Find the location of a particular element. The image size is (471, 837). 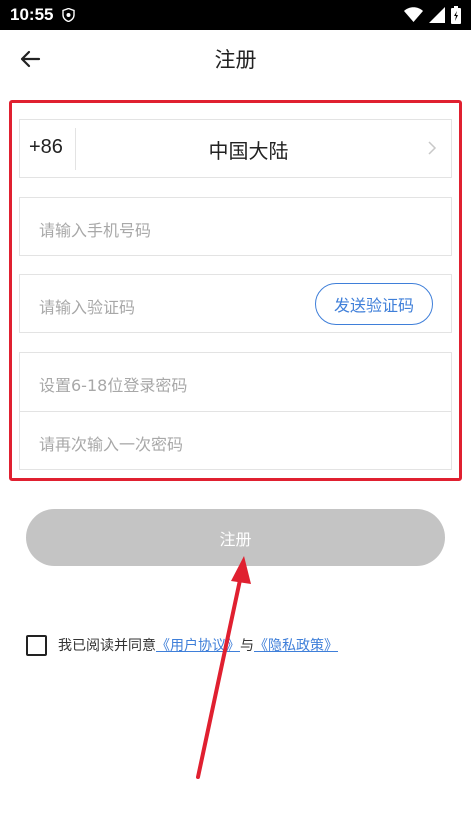

agreement-conjunction: 与 is located at coordinates (247, 646).